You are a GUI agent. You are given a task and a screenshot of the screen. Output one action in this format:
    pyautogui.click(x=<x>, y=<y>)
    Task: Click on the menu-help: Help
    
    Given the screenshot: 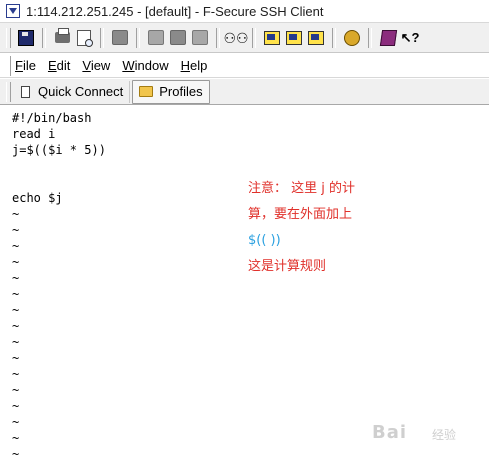 What is the action you would take?
    pyautogui.click(x=194, y=65)
    